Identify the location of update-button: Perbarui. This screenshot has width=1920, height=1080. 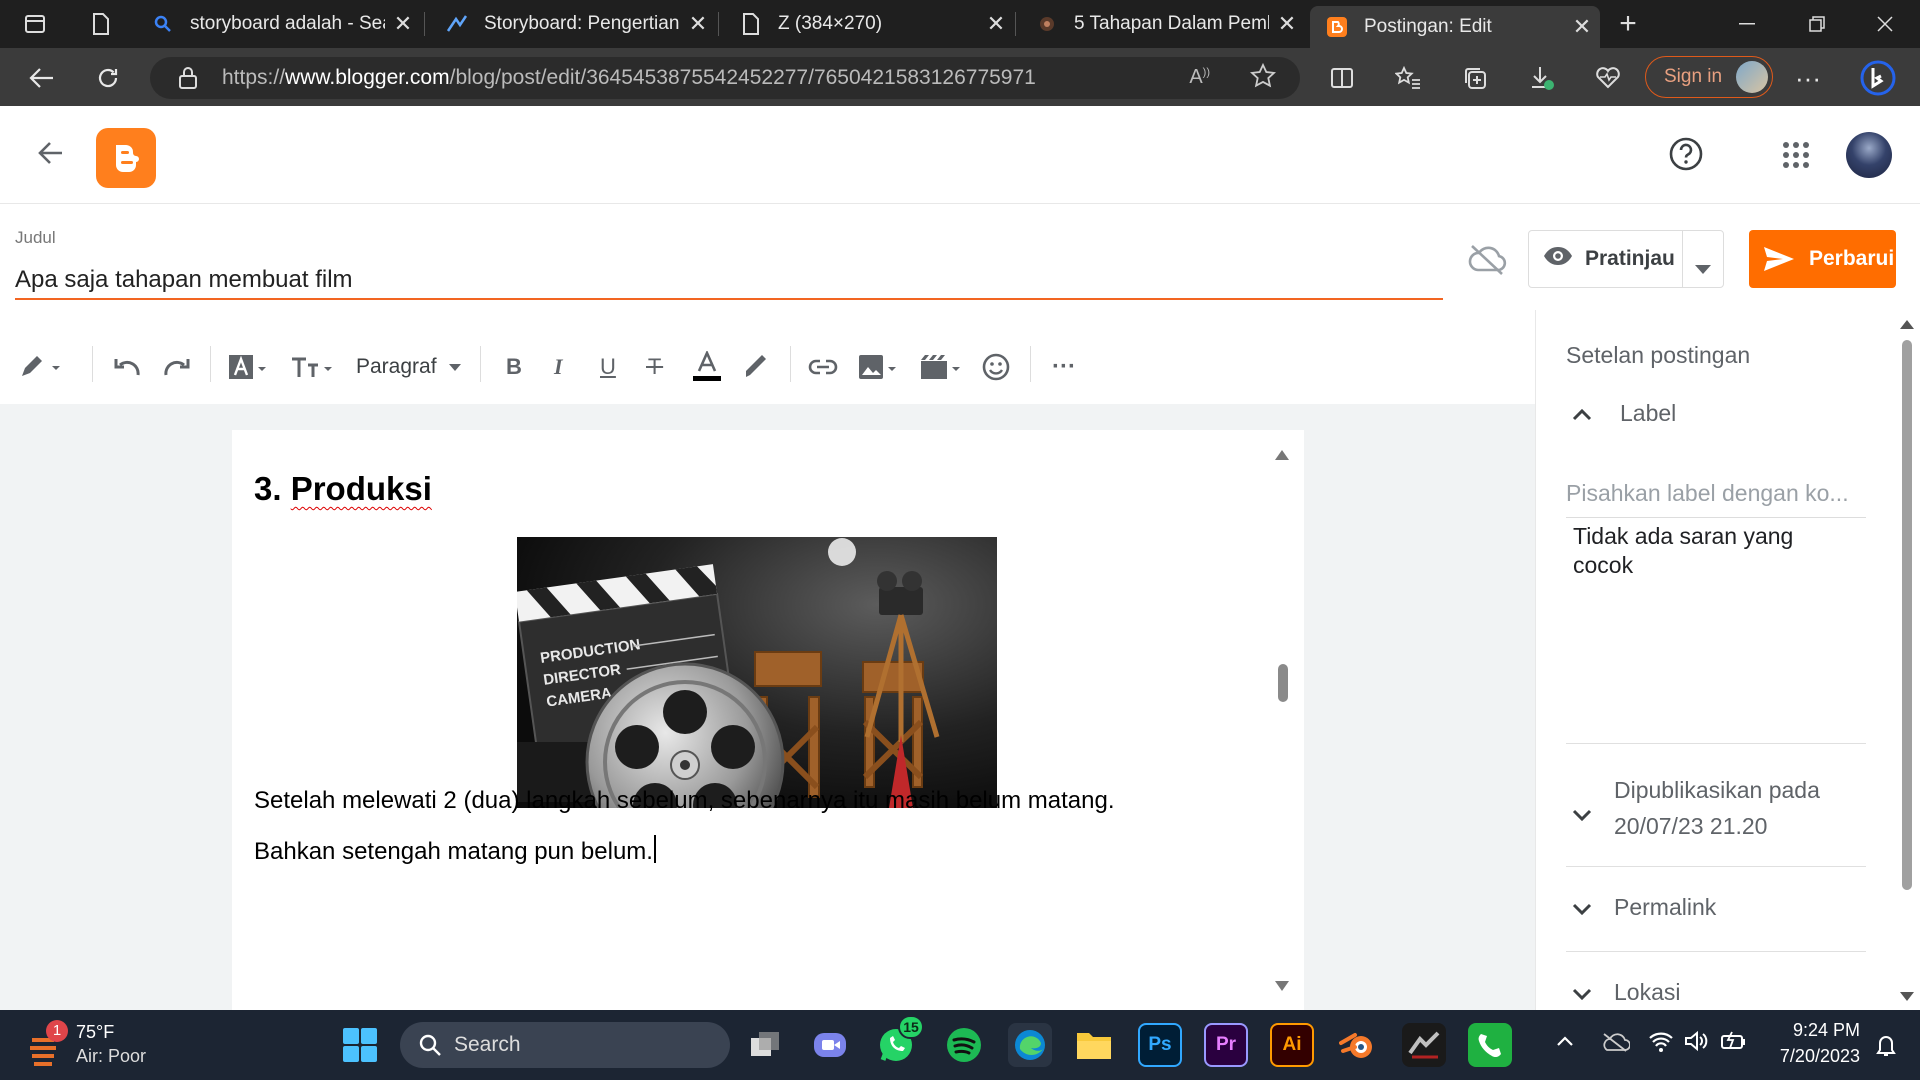
(1822, 259).